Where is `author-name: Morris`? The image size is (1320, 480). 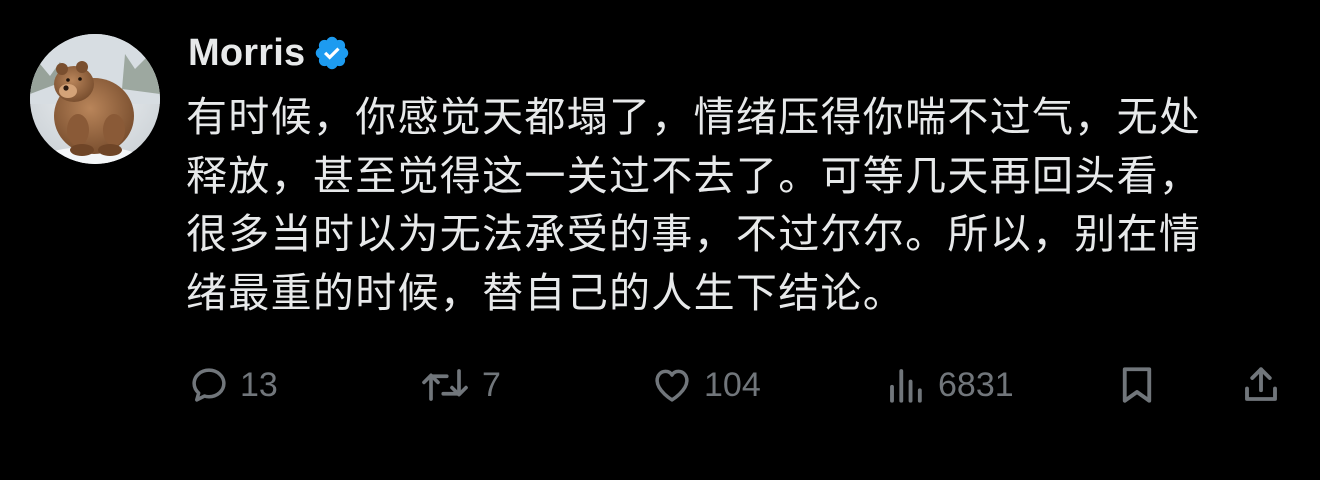
author-name: Morris is located at coordinates (246, 53).